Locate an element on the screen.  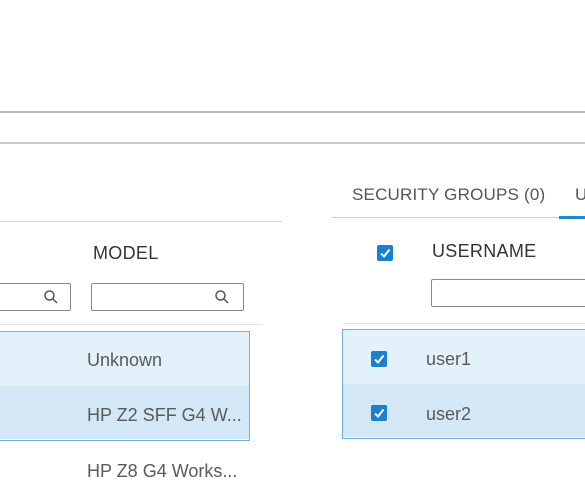
username-search-input is located at coordinates (508, 293).